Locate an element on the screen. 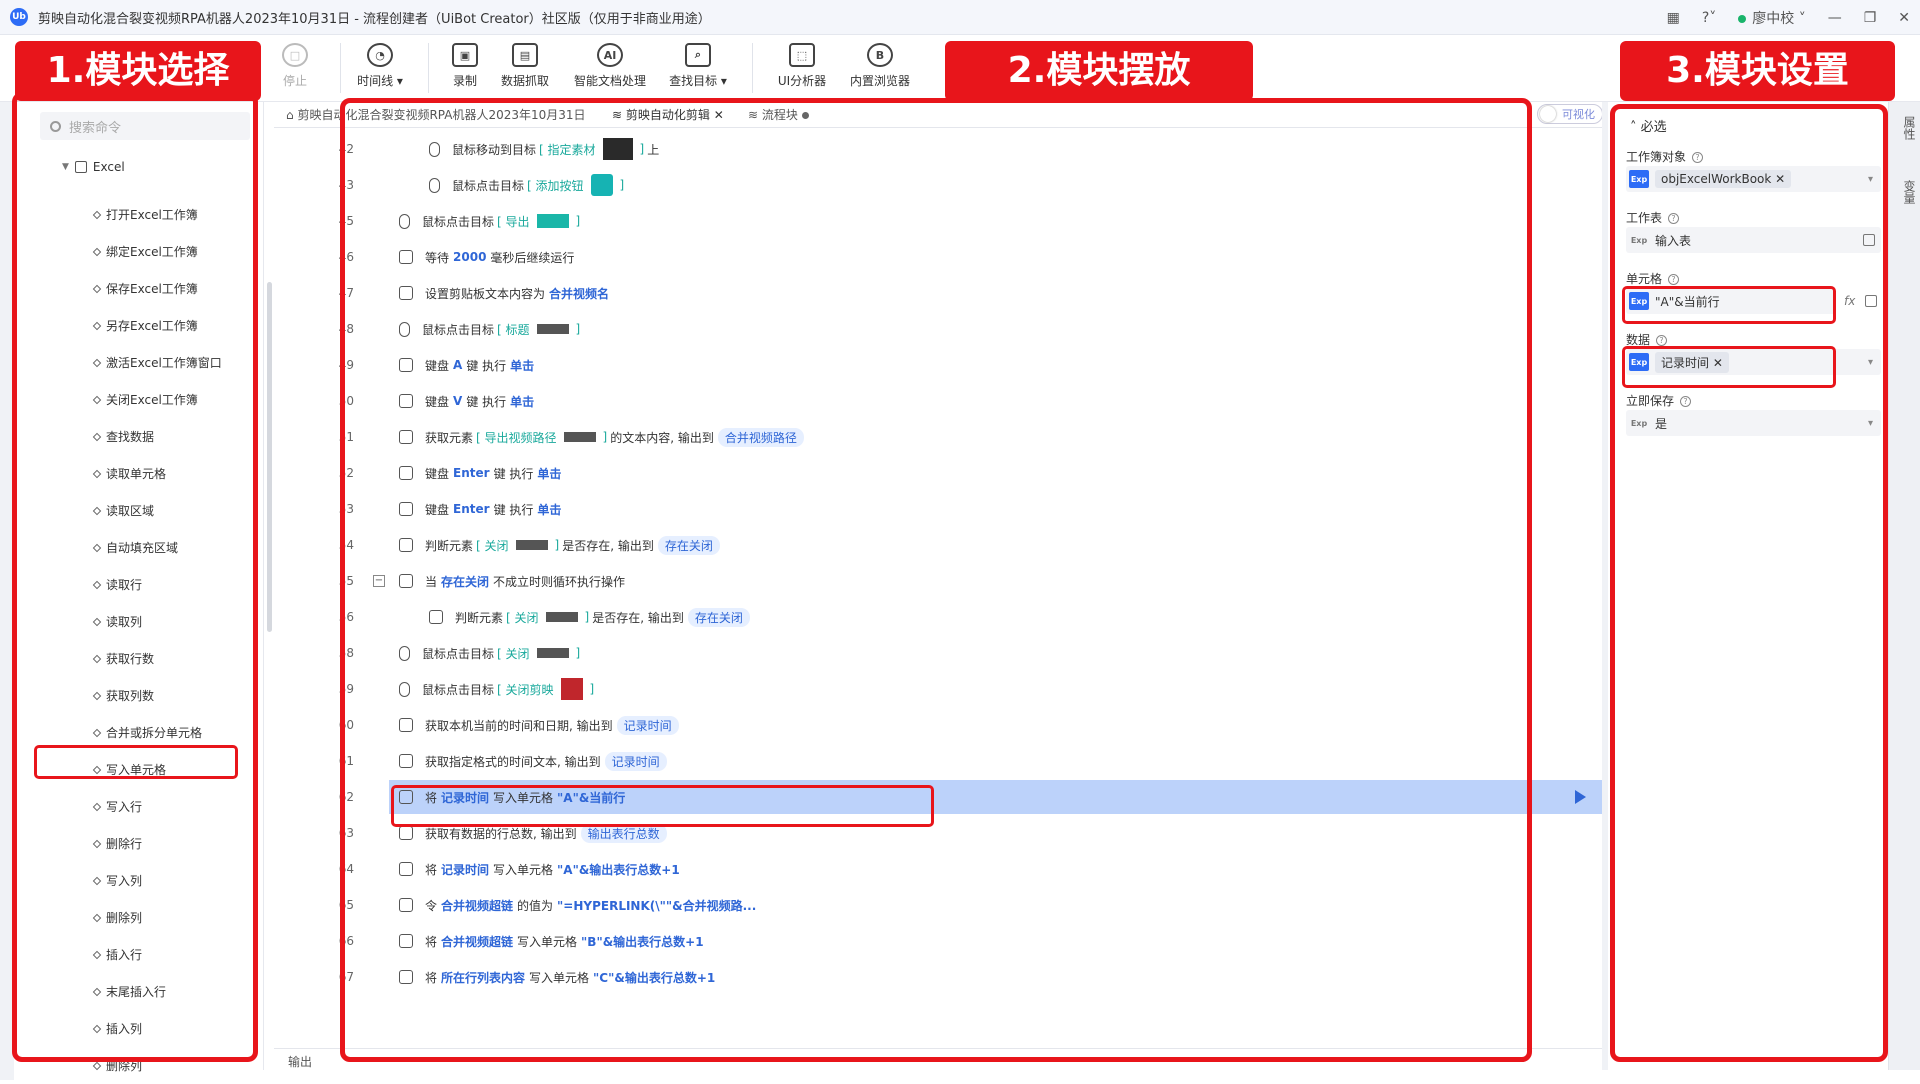 This screenshot has width=1920, height=1084. help-icon: ?˅ is located at coordinates (1709, 18).